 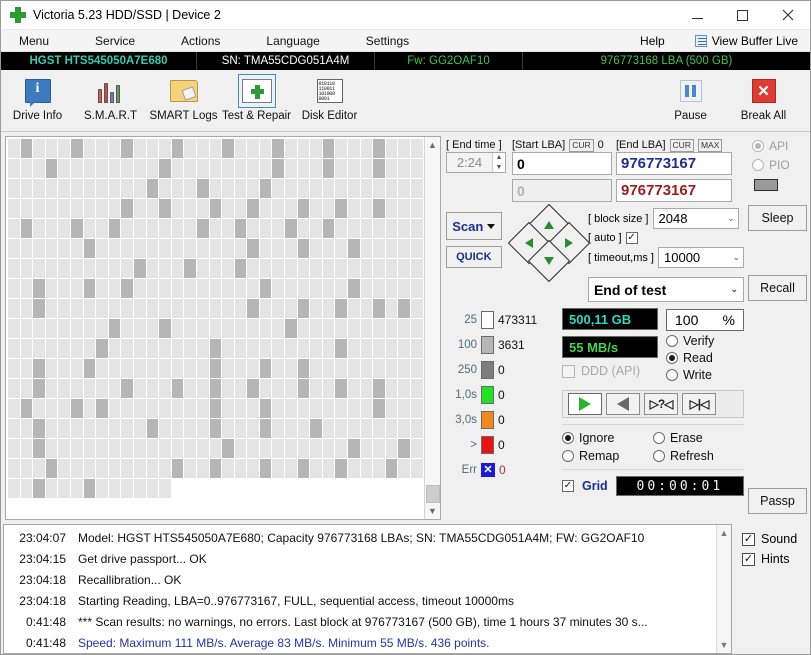 What do you see at coordinates (659, 456) in the screenshot?
I see `refresh-radio` at bounding box center [659, 456].